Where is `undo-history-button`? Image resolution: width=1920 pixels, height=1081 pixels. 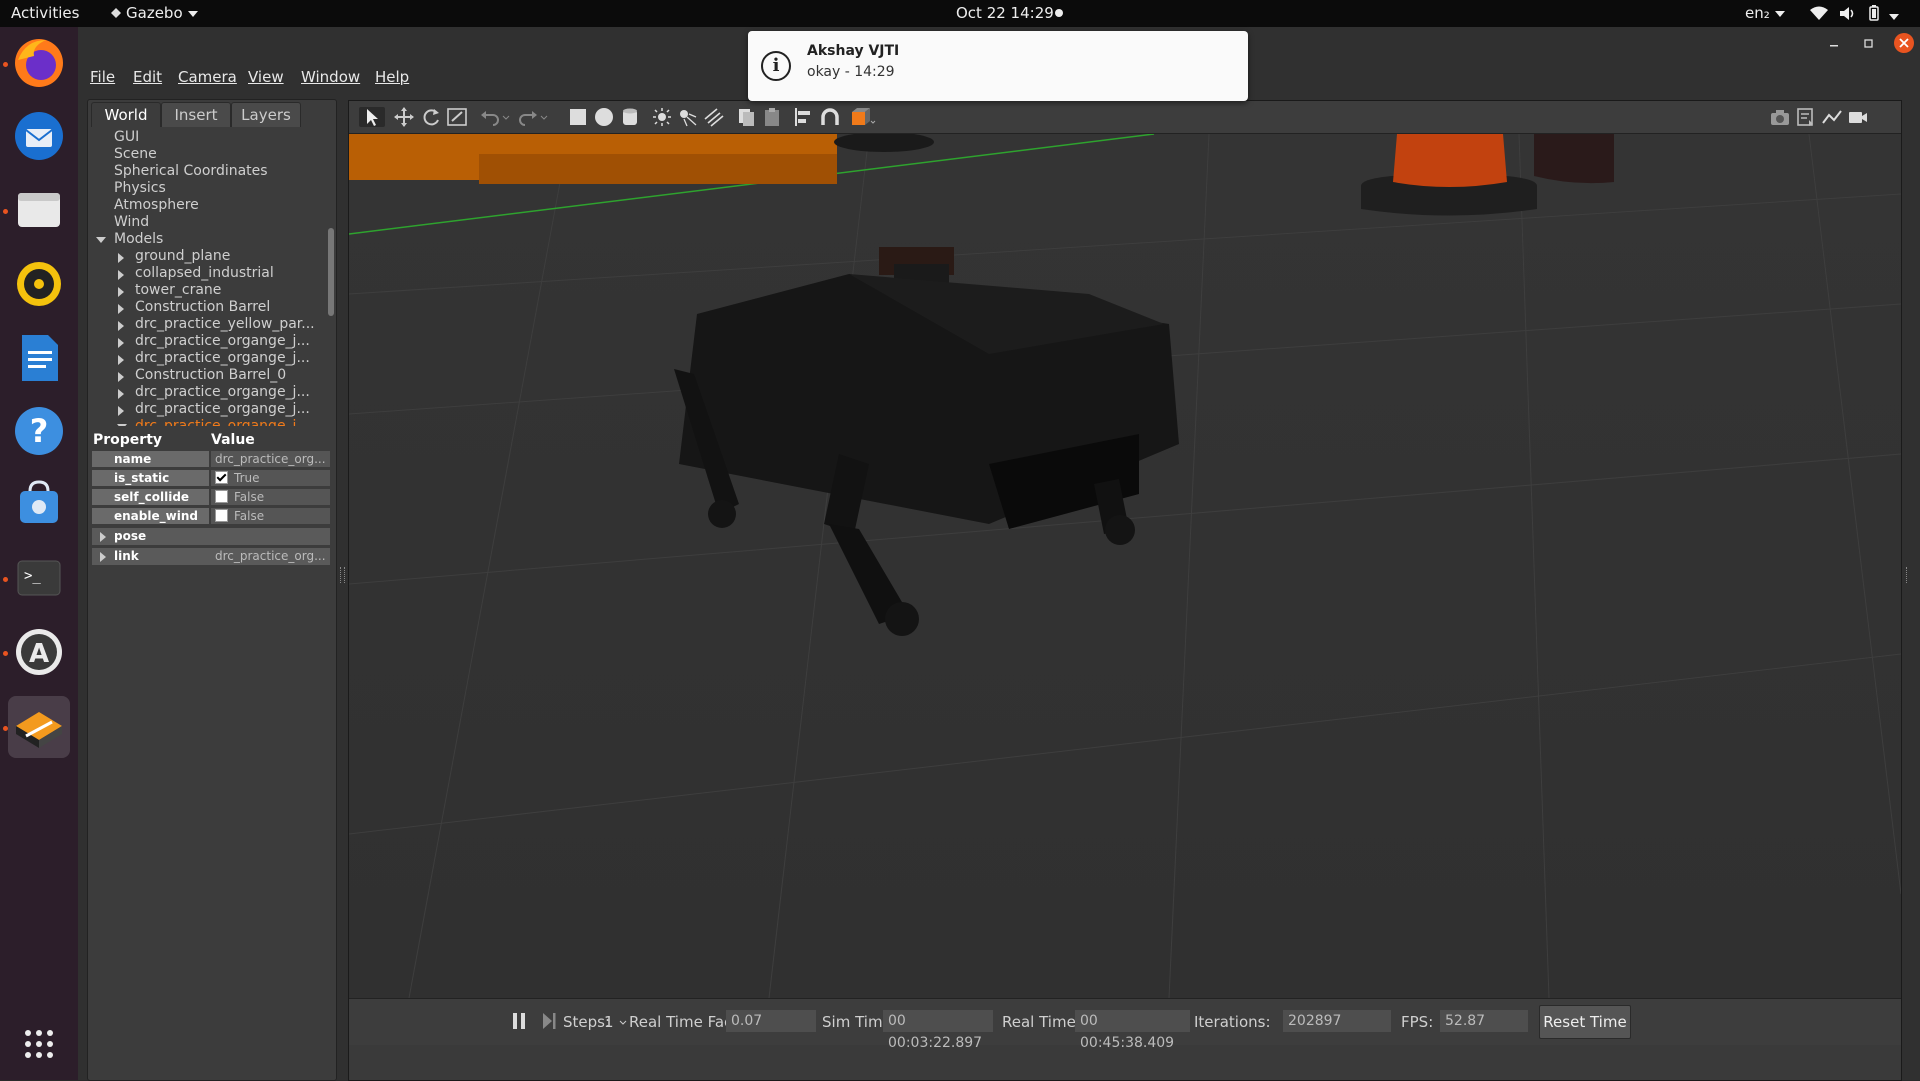
undo-history-button is located at coordinates (506, 117).